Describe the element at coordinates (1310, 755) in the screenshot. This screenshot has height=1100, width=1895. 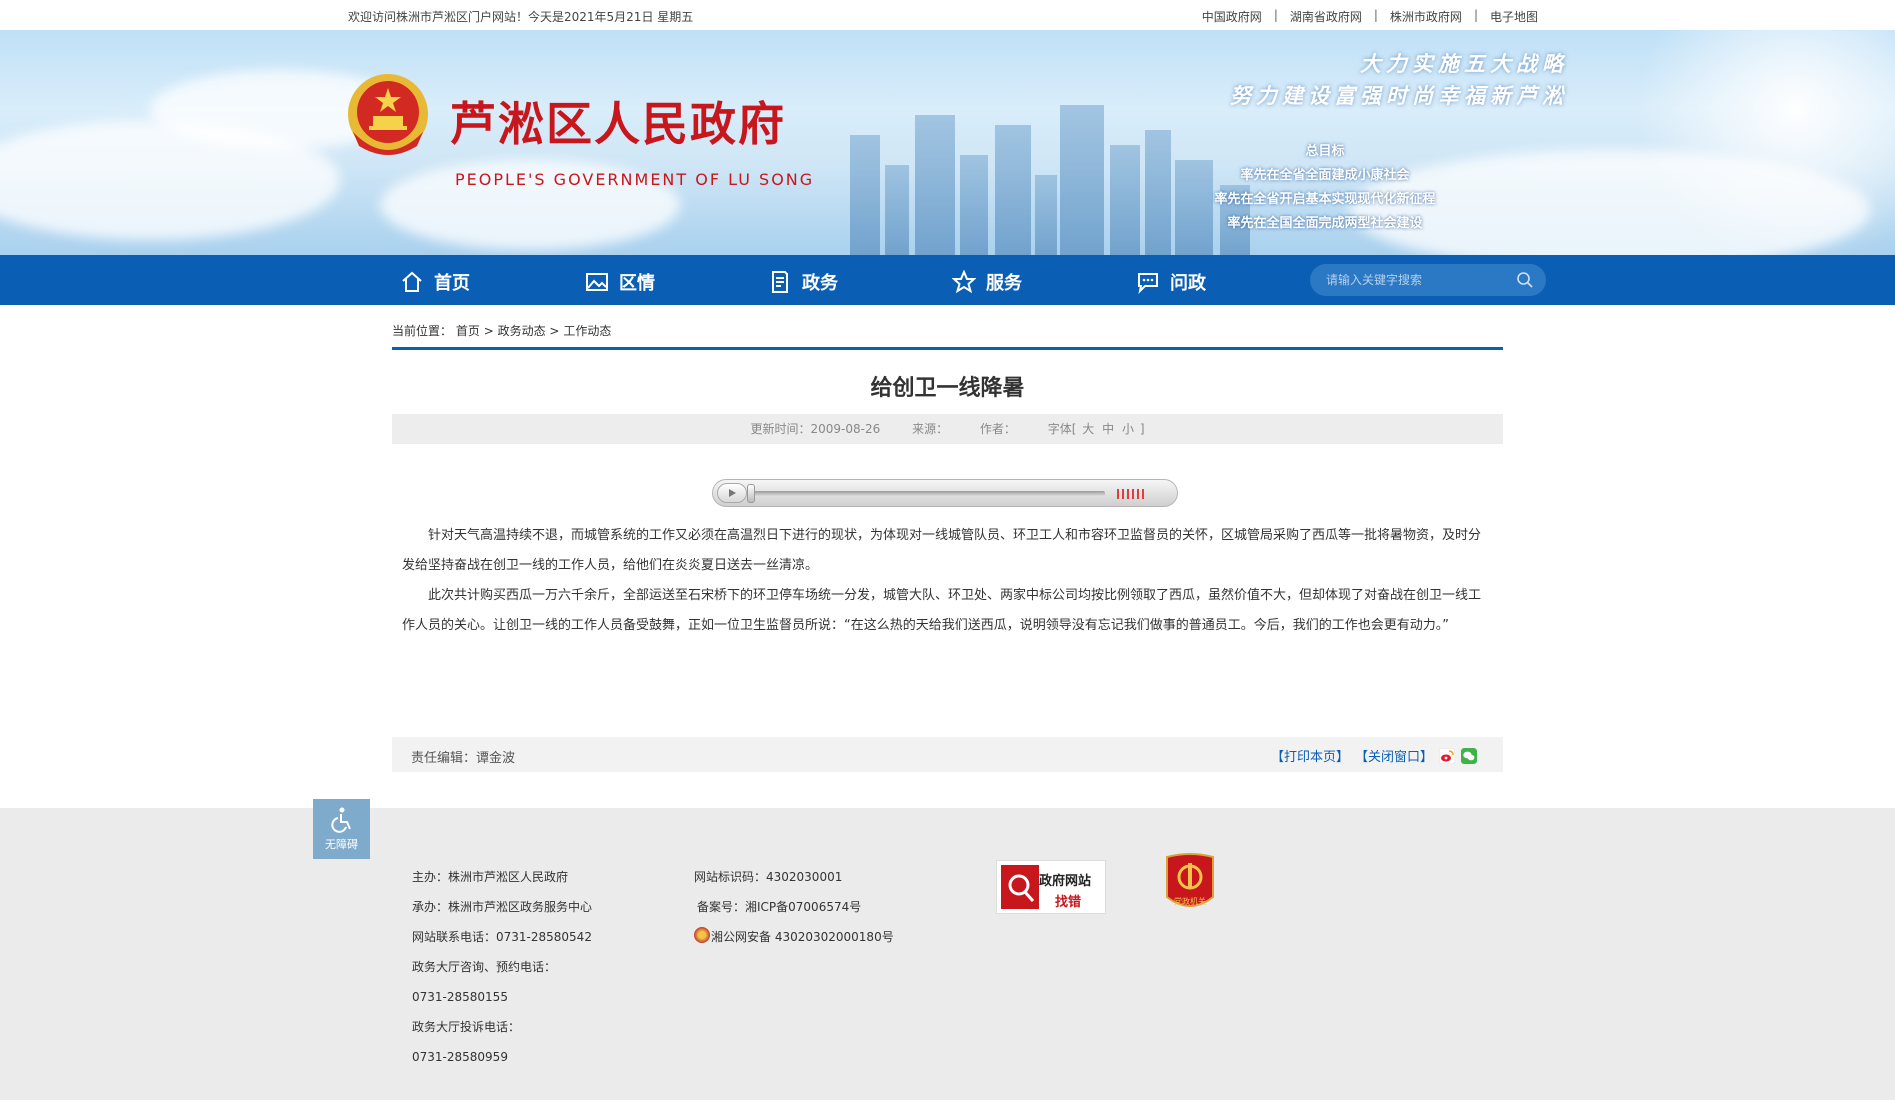
I see `print-button: 【打印本页】` at that location.